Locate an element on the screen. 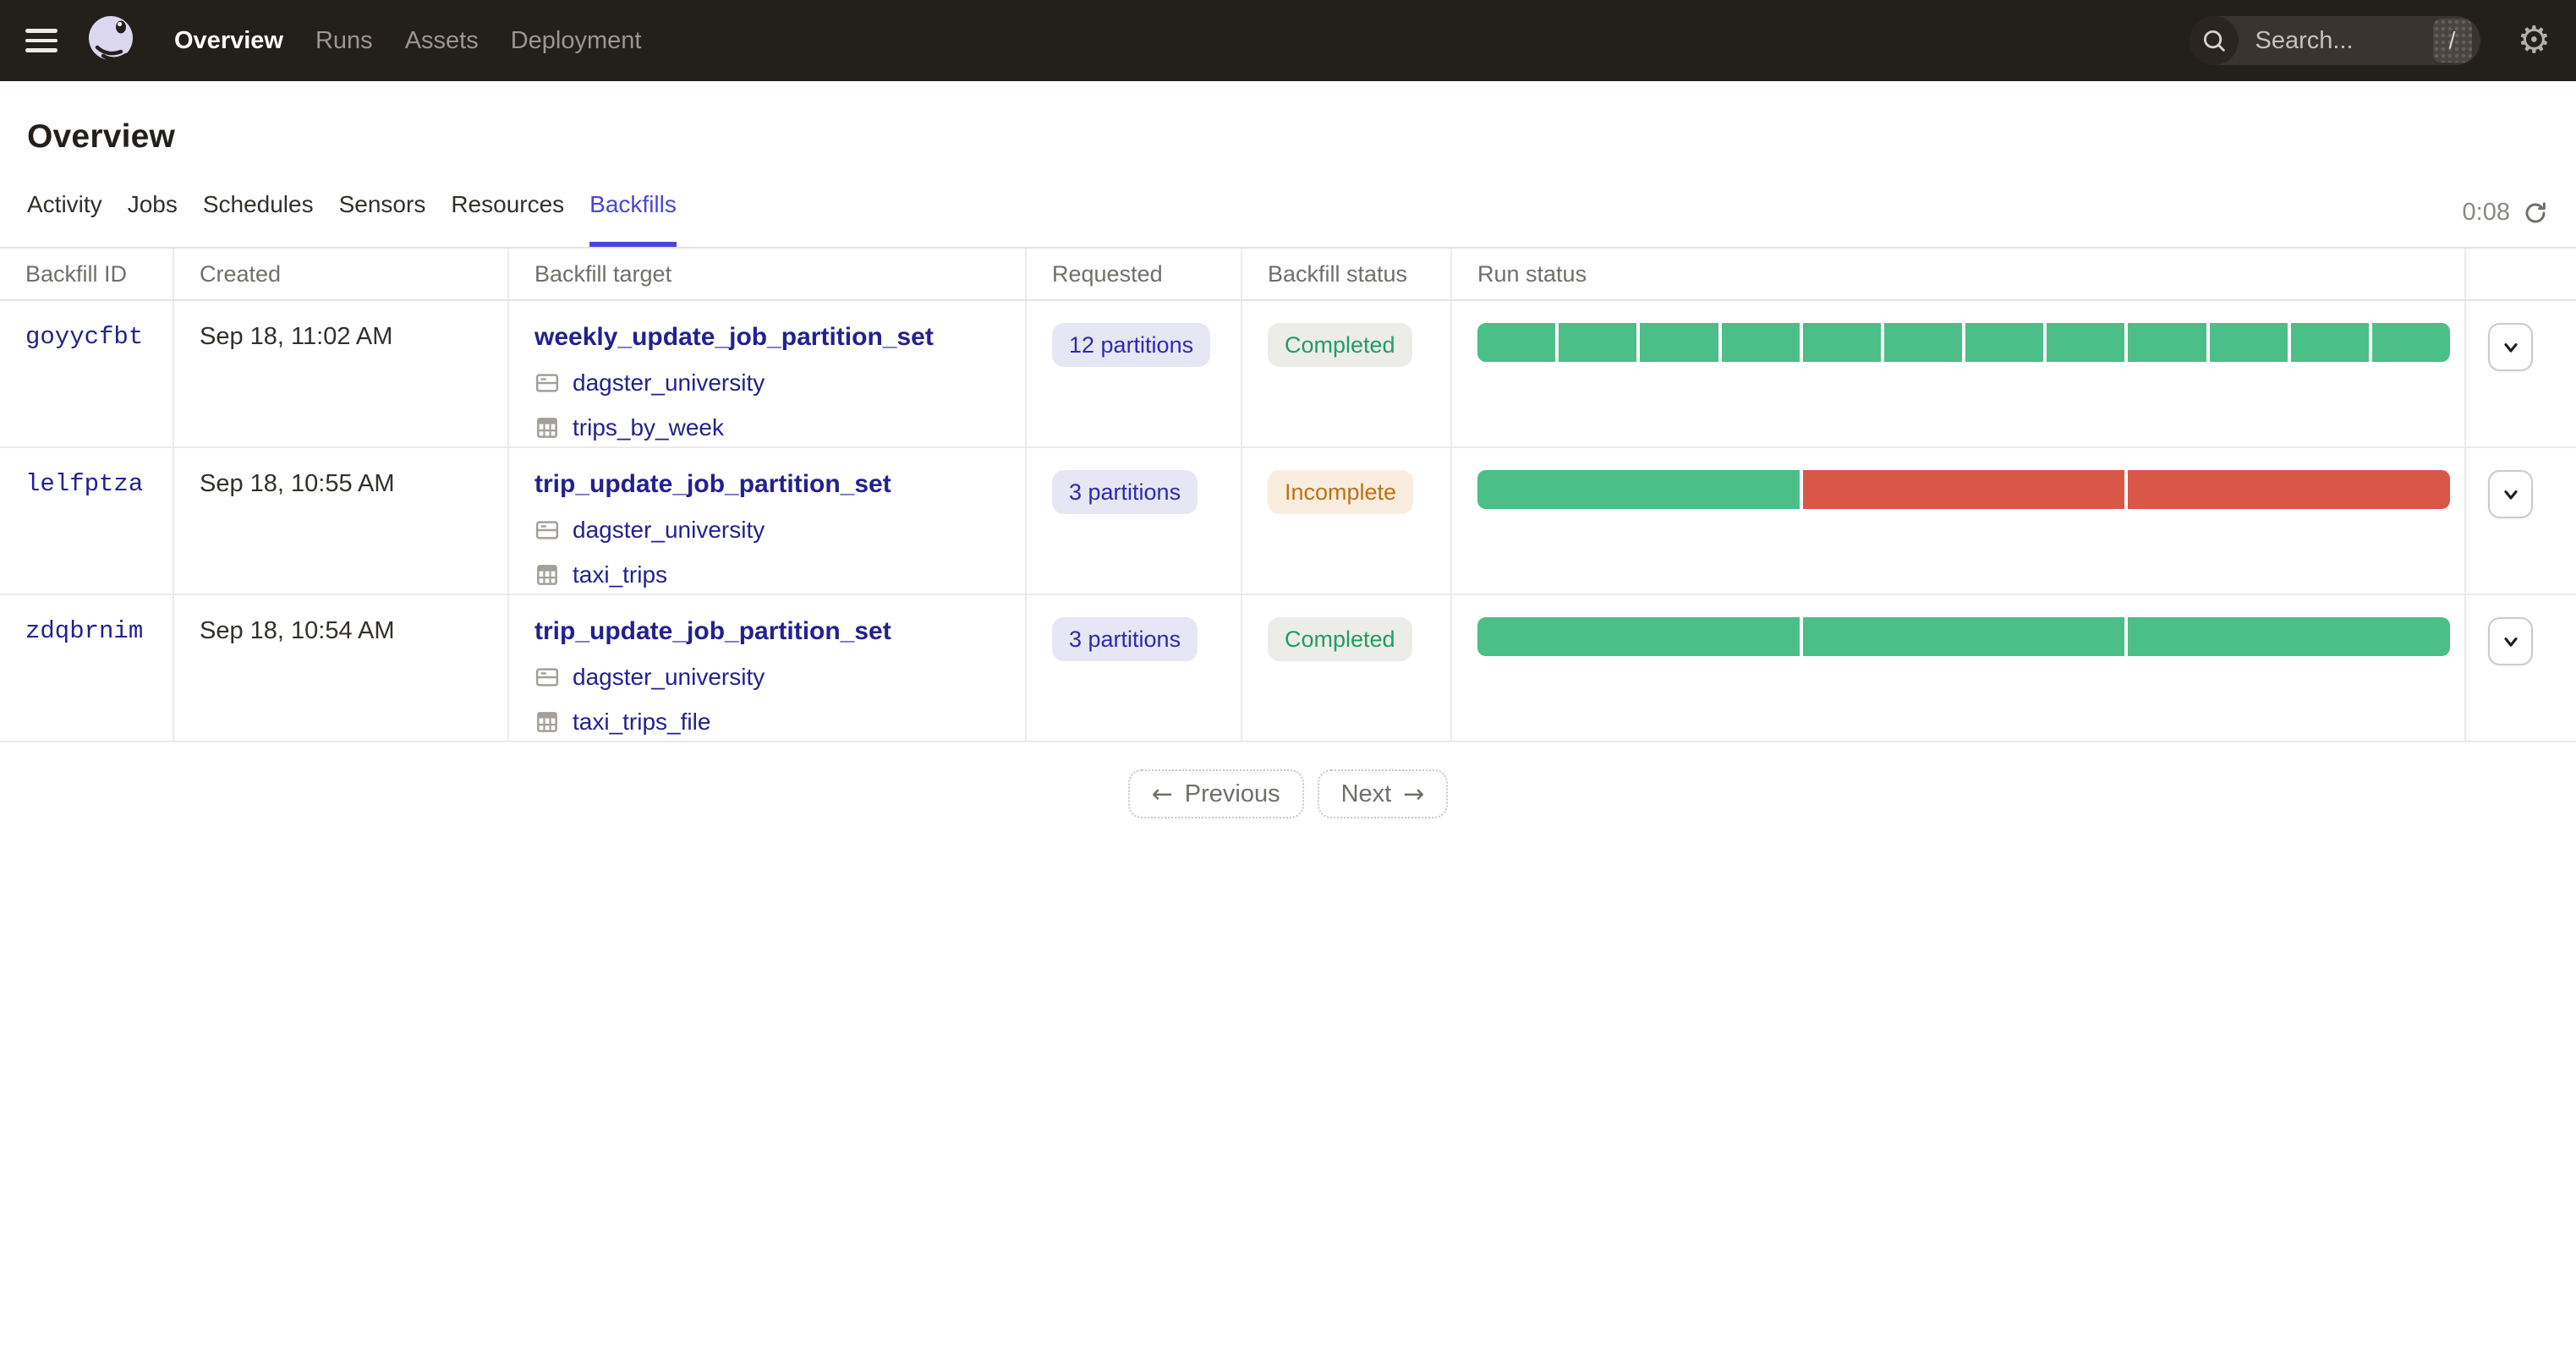 The width and height of the screenshot is (2576, 1368). nav-item-runs: Runs is located at coordinates (344, 41).